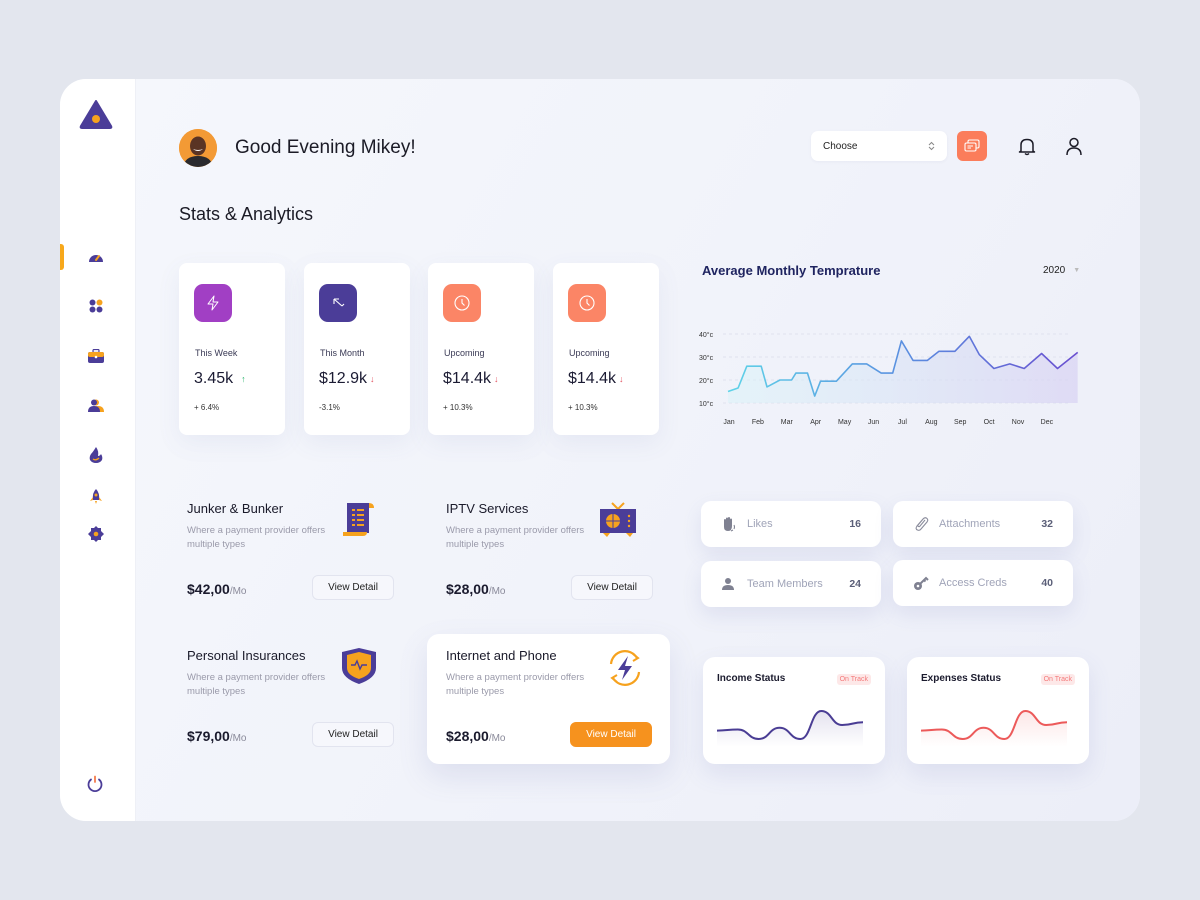 The width and height of the screenshot is (1200, 900). I want to click on sidebar-item-dashboard, so click(96, 257).